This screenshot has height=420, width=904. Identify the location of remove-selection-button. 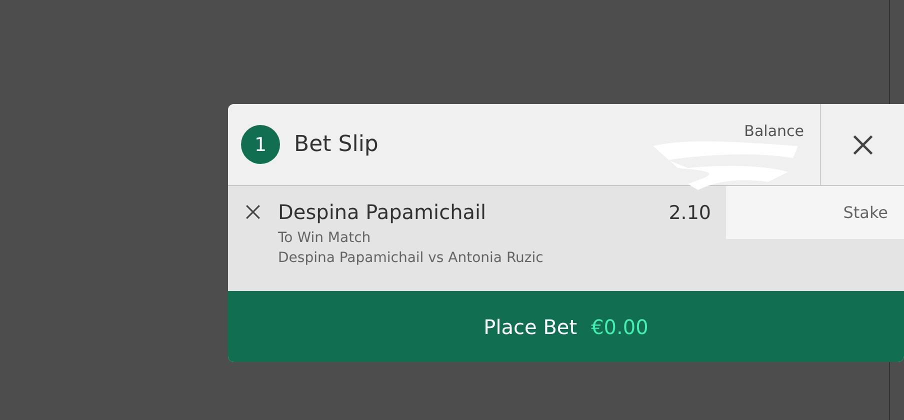
(253, 212).